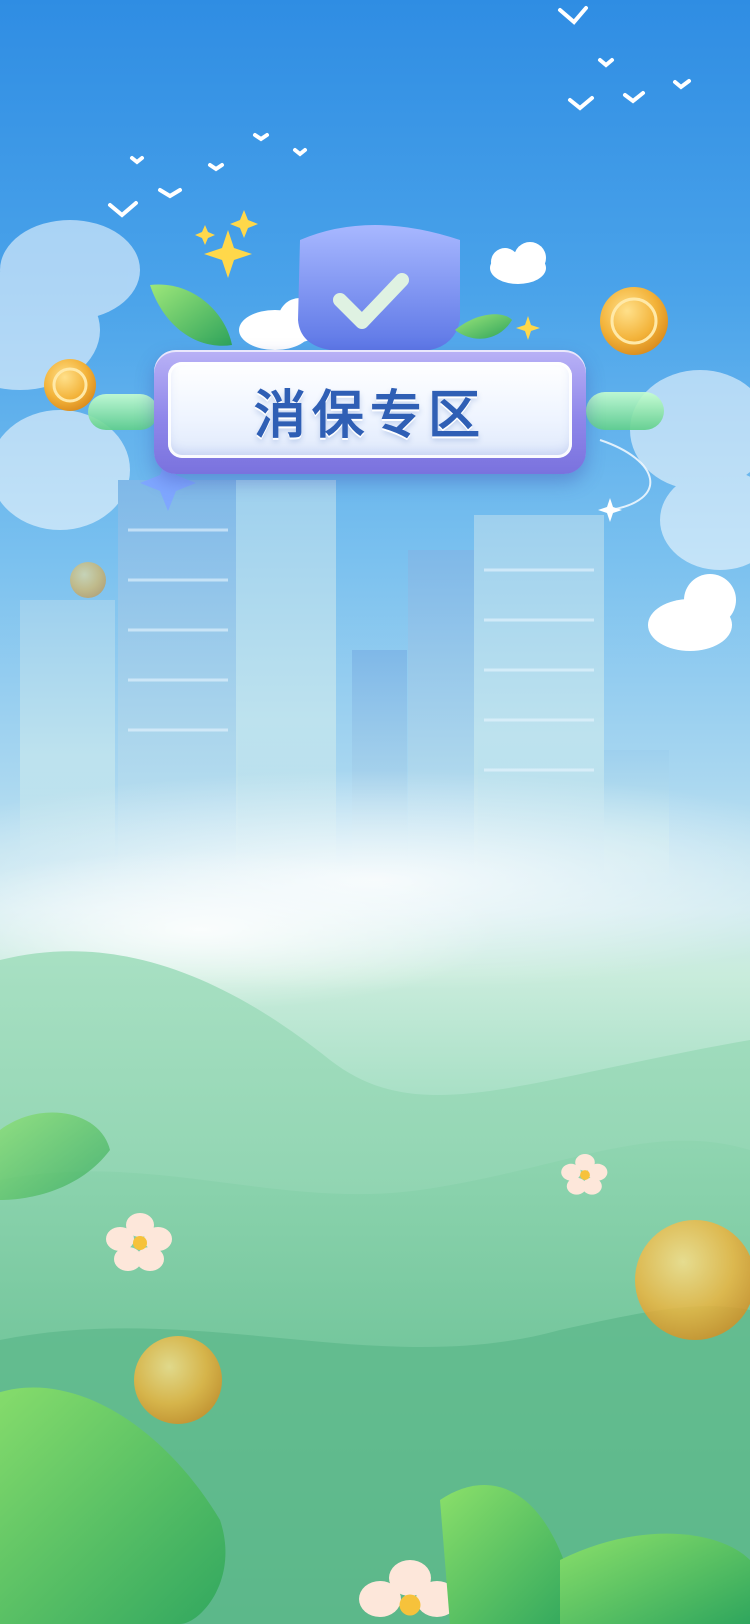 The width and height of the screenshot is (750, 1624). I want to click on plaque-rods, so click(376, 451).